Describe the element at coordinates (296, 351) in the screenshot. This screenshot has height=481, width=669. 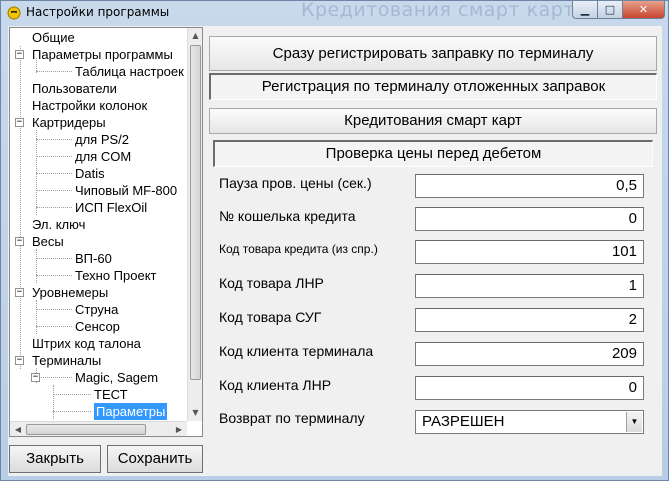
I see `field-label: Код клиента терминала` at that location.